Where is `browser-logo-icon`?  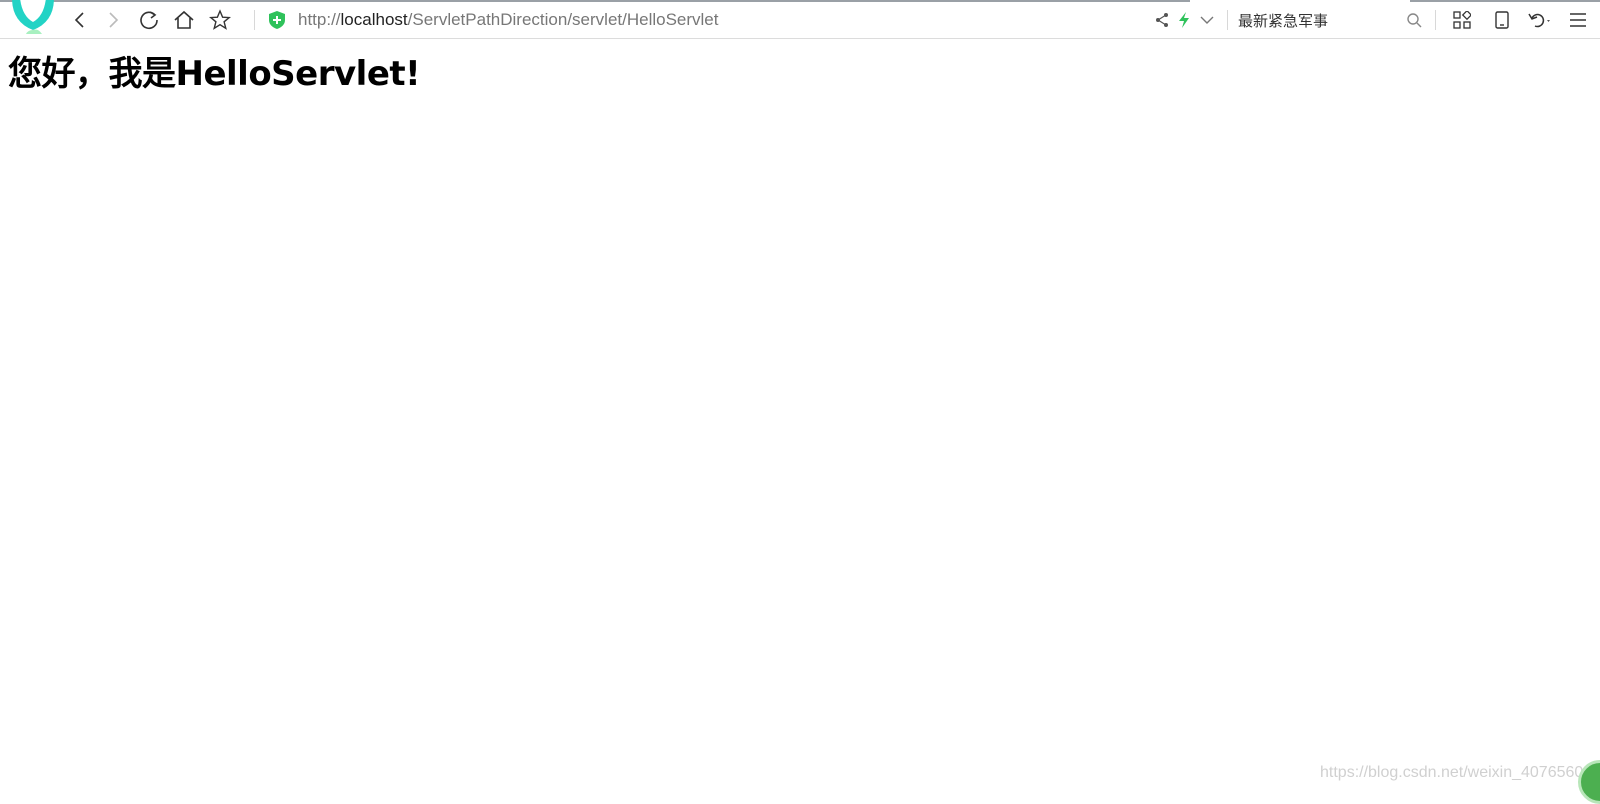
browser-logo-icon is located at coordinates (33, 17).